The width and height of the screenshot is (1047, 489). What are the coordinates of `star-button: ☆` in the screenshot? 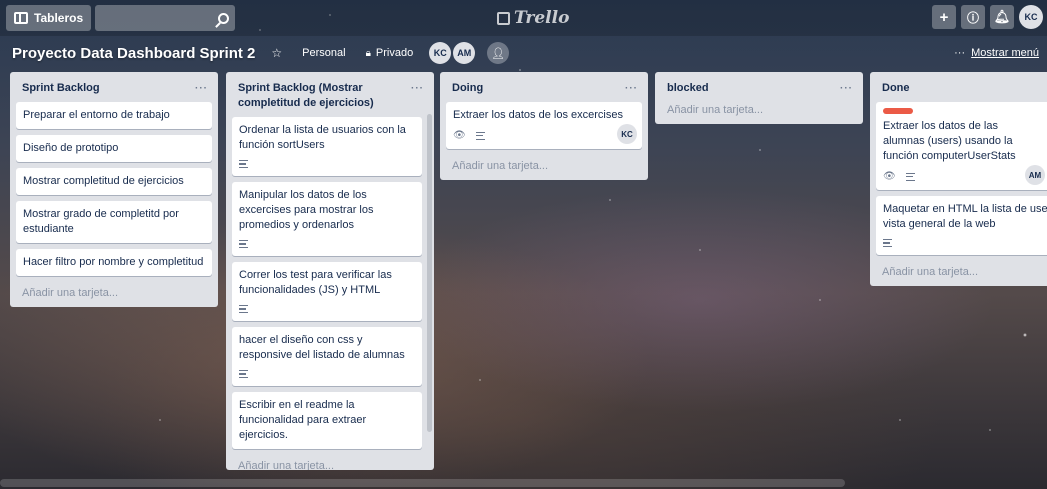 It's located at (276, 53).